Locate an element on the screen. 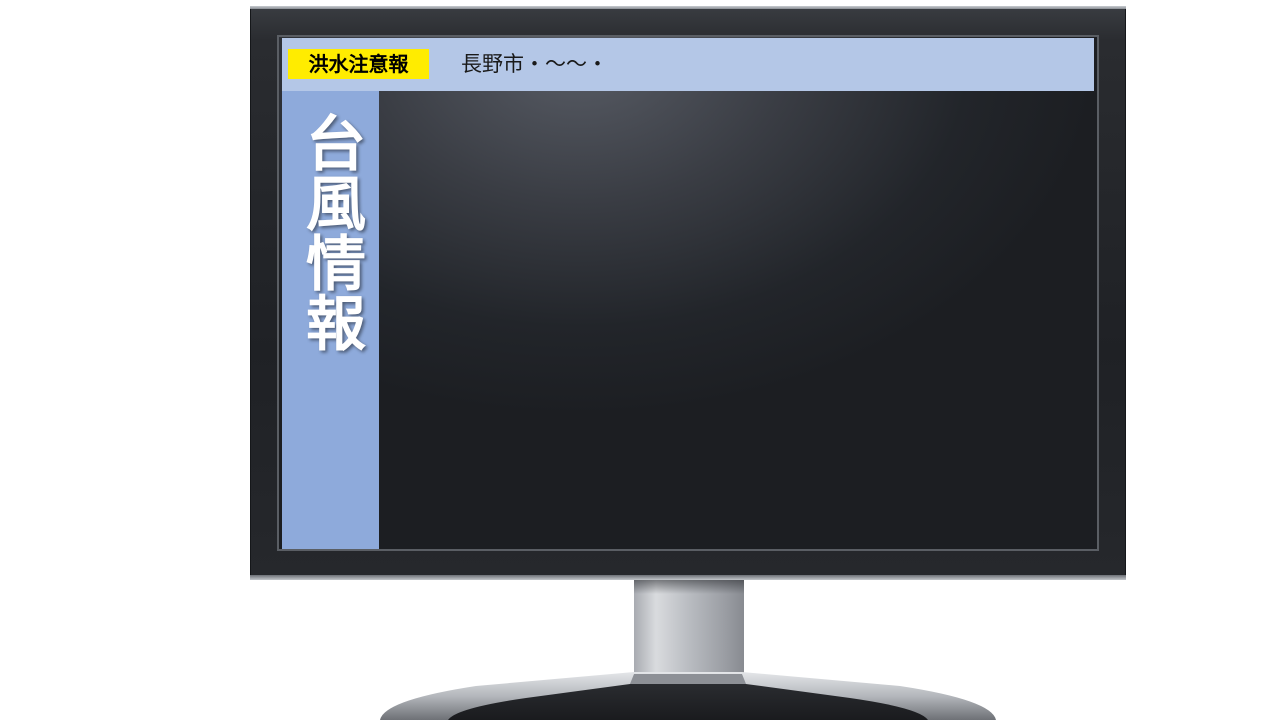  typhoon-info-title: 台風情報 is located at coordinates (330, 232).